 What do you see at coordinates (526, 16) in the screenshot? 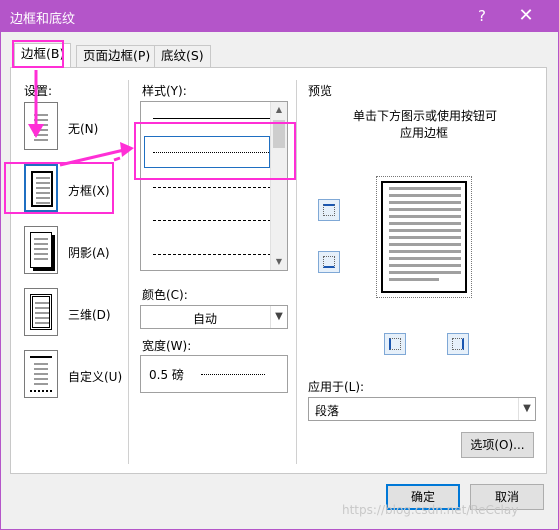
I see `close-button: ✕` at bounding box center [526, 16].